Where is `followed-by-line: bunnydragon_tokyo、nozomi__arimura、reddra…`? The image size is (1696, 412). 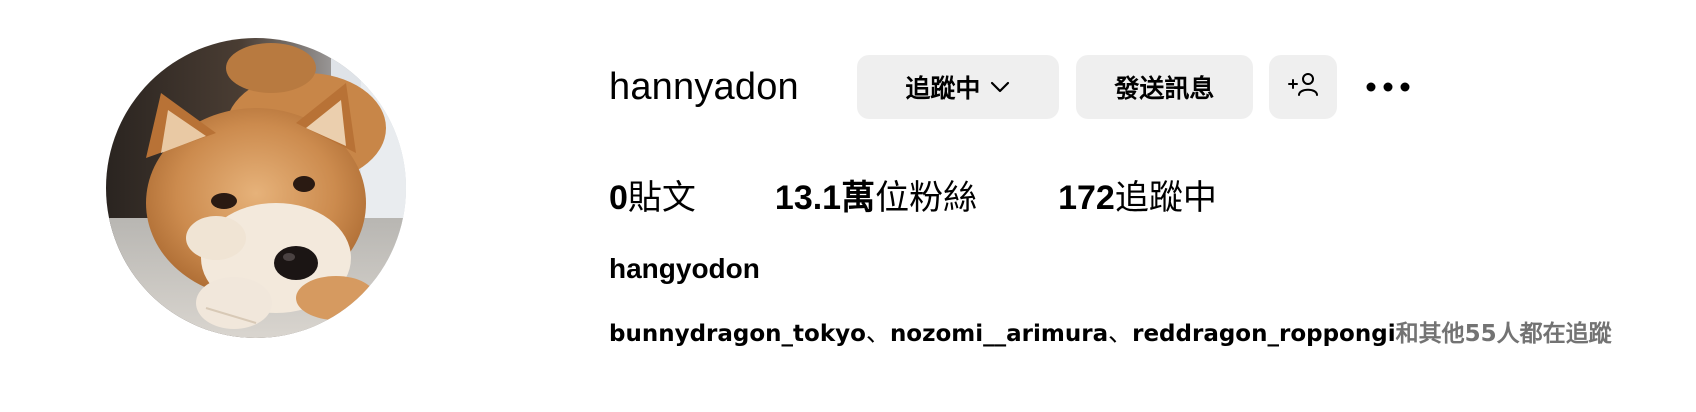
followed-by-line: bunnydragon_tokyo、nozomi__arimura、reddra… is located at coordinates (1110, 330).